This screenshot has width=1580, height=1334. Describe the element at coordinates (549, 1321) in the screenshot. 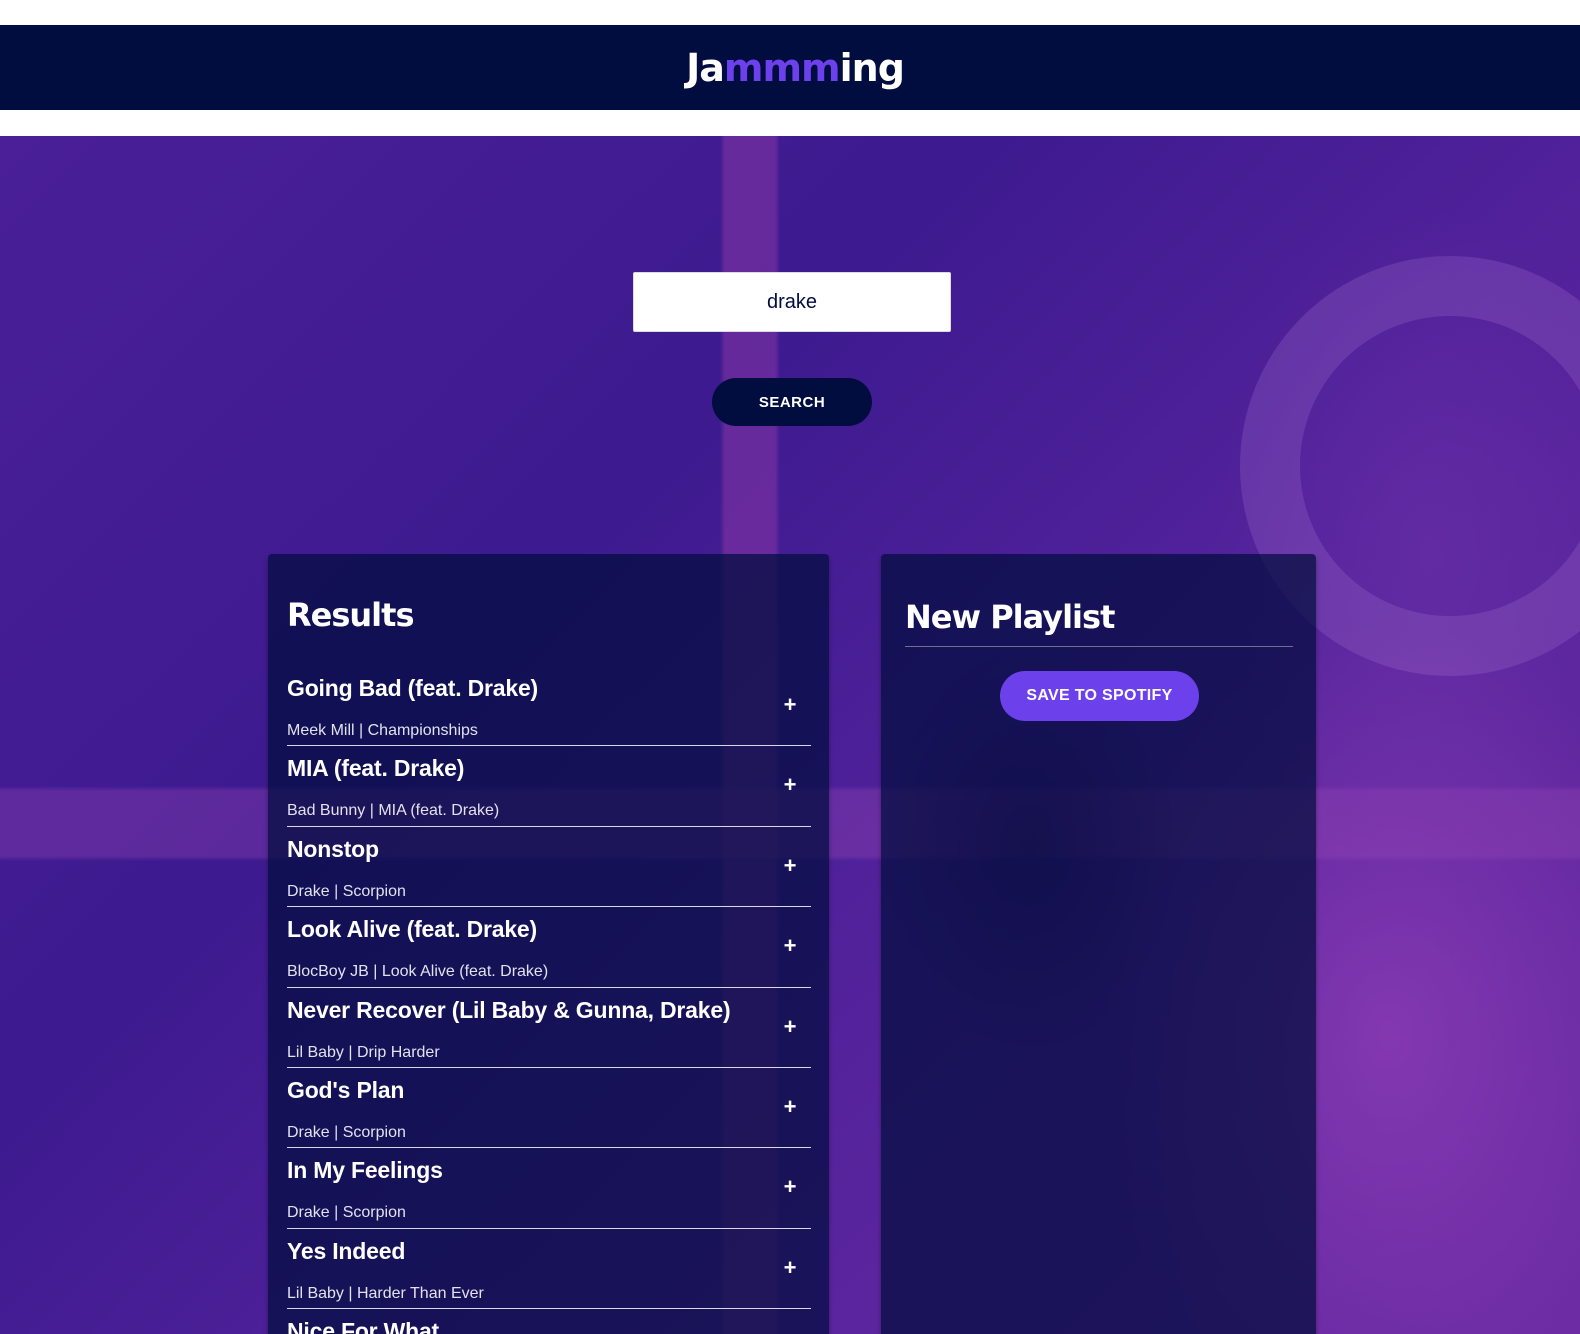

I see `track-item: Nice For What` at that location.